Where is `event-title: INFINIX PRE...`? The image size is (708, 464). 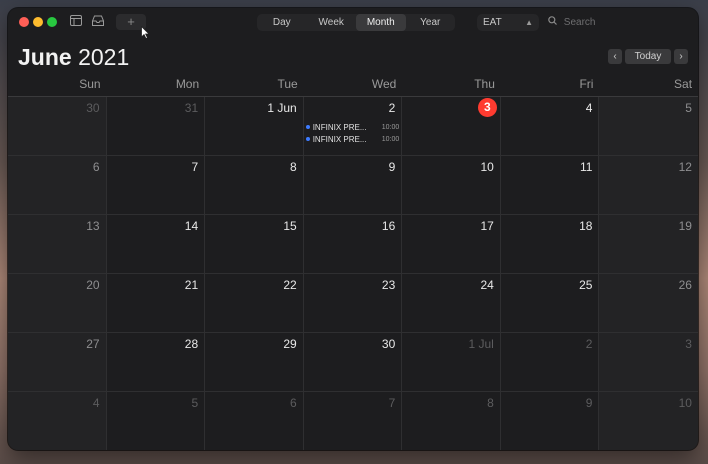
event-title: INFINIX PRE... is located at coordinates (339, 127).